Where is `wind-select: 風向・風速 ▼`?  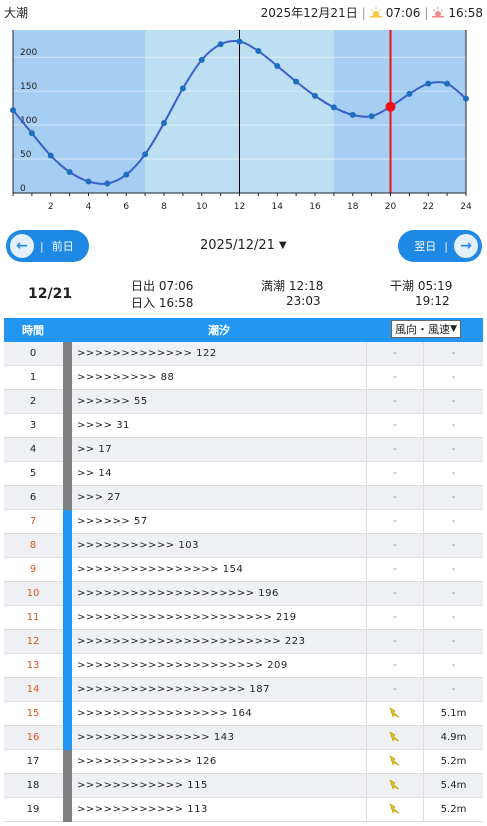
wind-select: 風向・風速 ▼ is located at coordinates (426, 329).